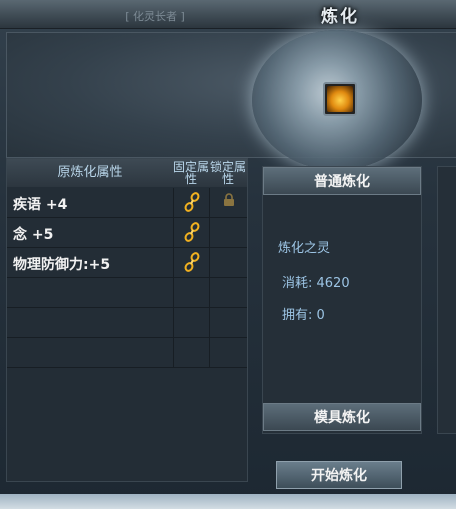  Describe the element at coordinates (62, 265) in the screenshot. I see `attribute-name: 物理防御力:+5` at that location.